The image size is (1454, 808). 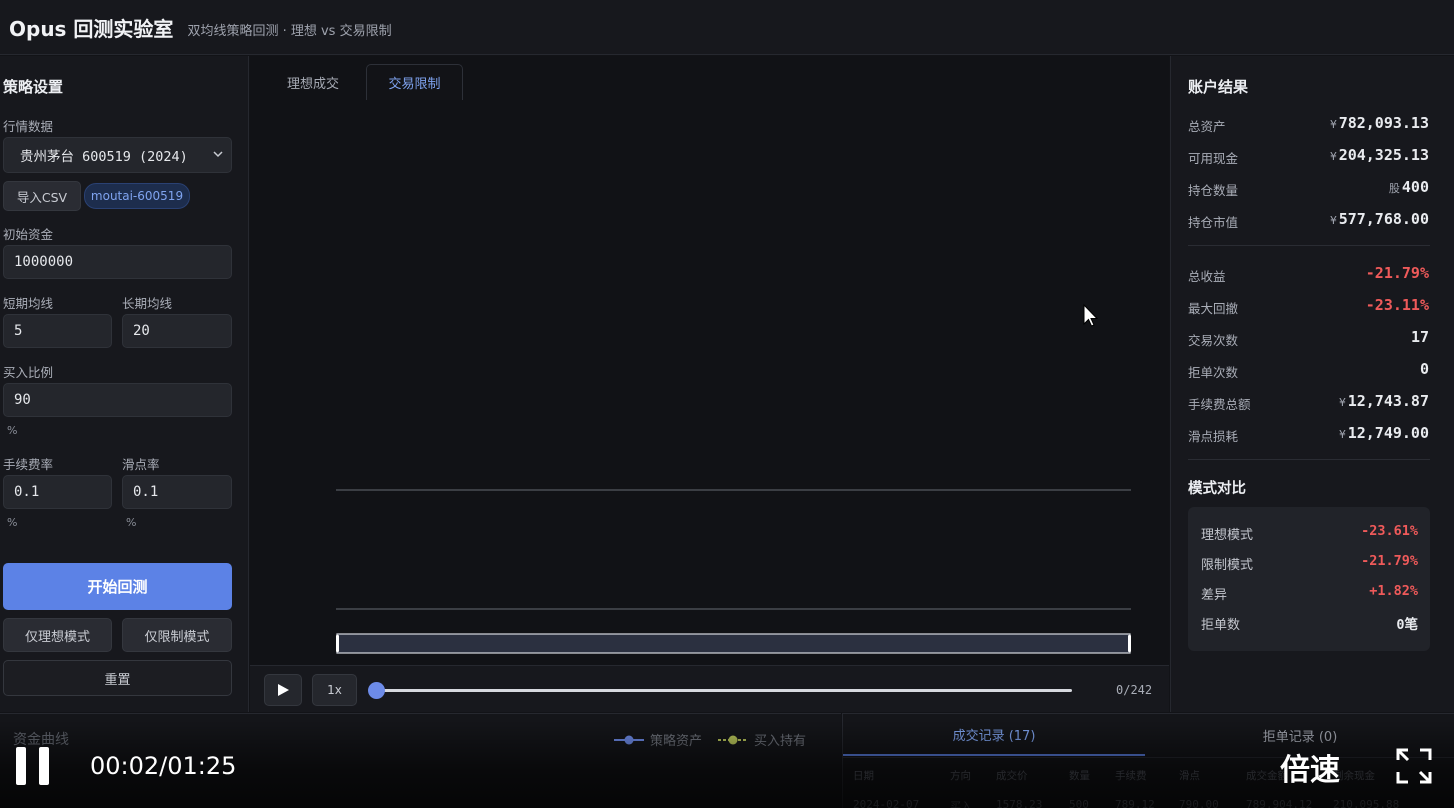 I want to click on position-qty-label: 持仓数量, so click(x=1213, y=190).